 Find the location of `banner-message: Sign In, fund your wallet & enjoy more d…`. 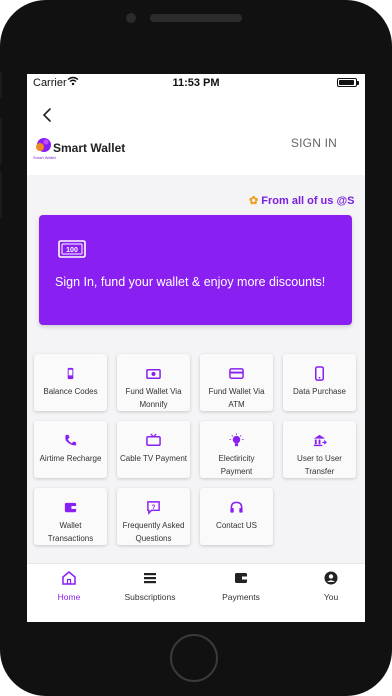

banner-message: Sign In, fund your wallet & enjoy more d… is located at coordinates (190, 282).